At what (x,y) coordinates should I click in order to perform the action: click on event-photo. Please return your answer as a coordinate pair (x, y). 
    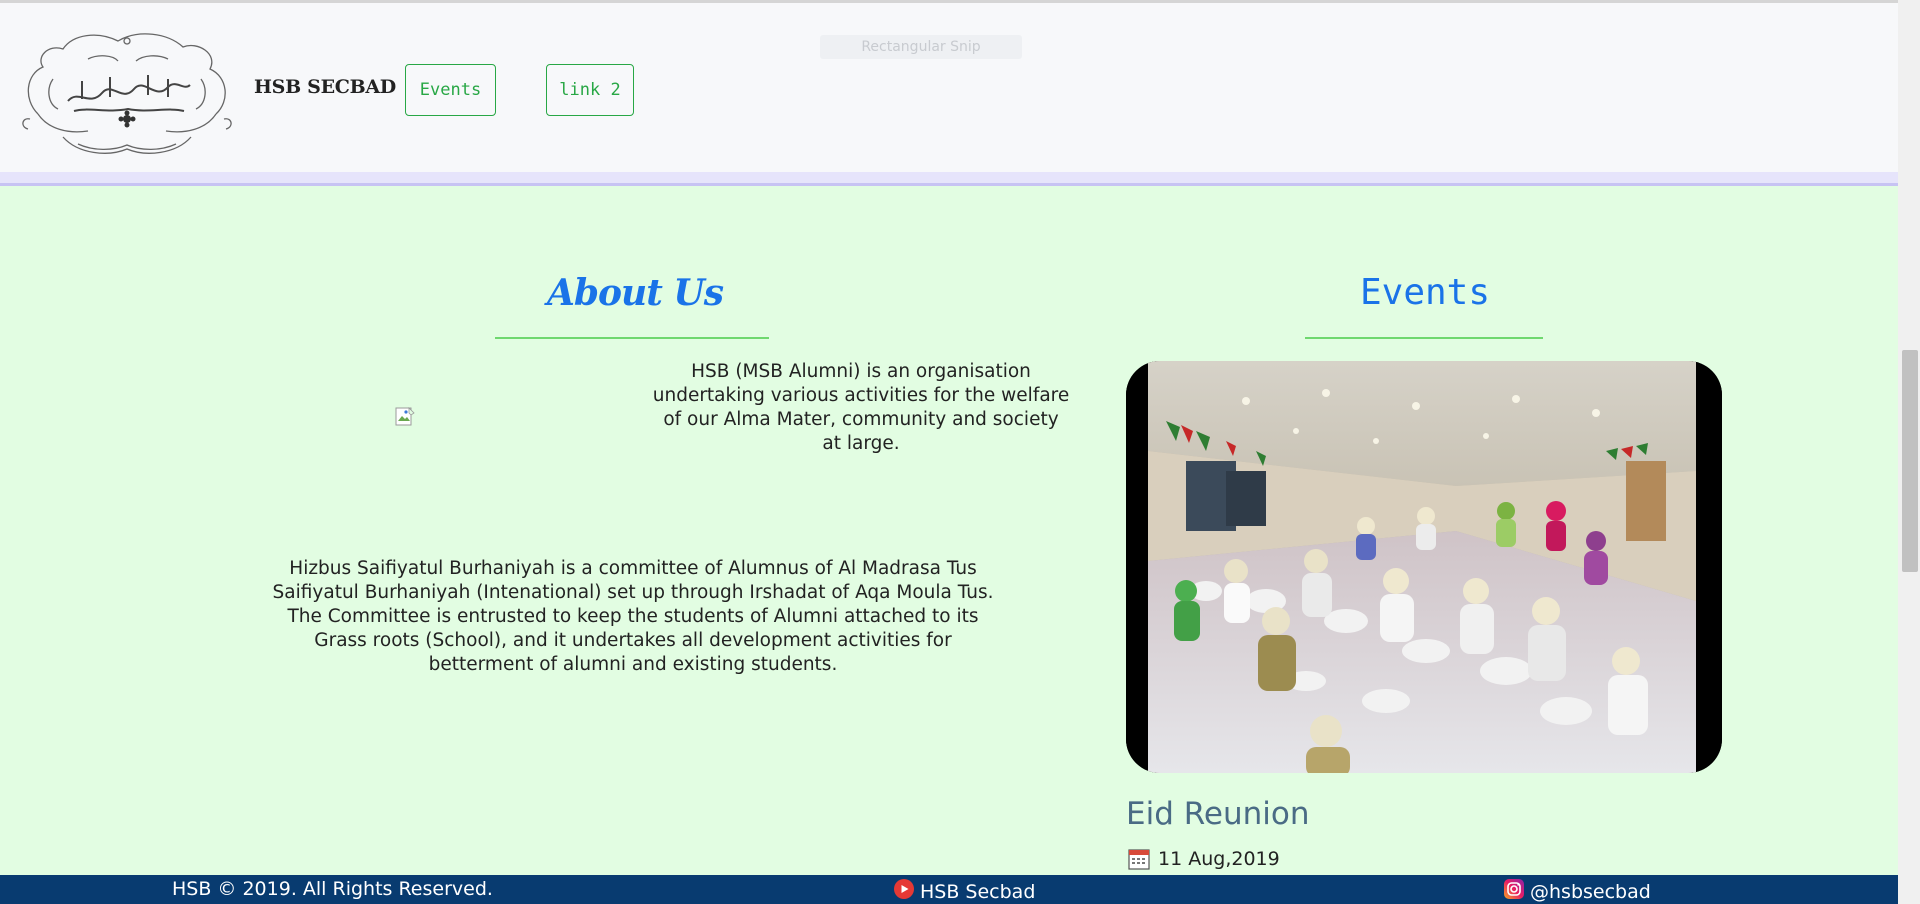
    Looking at the image, I should click on (1424, 567).